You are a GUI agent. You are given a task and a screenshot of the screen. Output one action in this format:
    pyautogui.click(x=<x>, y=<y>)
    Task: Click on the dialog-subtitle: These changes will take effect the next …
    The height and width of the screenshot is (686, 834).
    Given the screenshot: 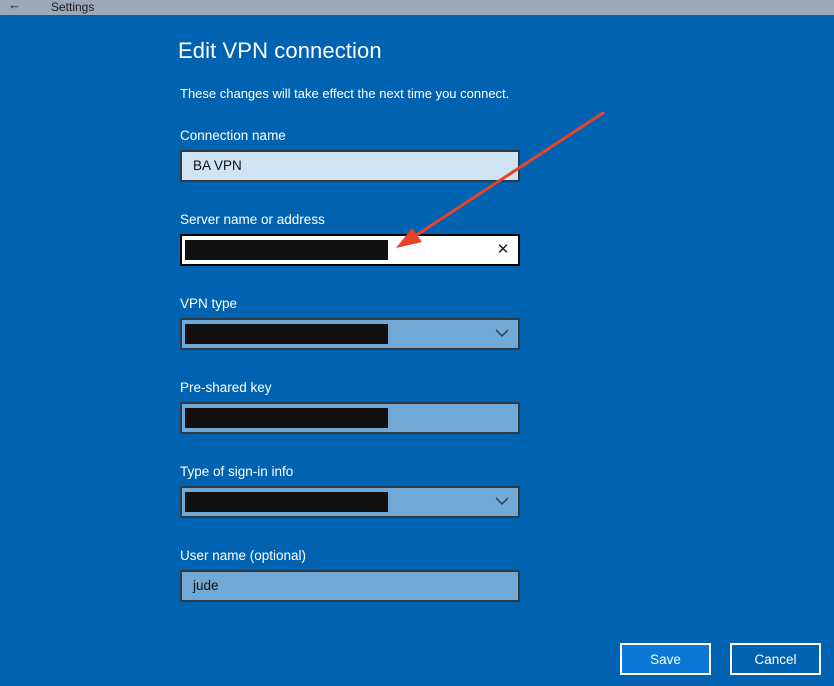 What is the action you would take?
    pyautogui.click(x=345, y=93)
    